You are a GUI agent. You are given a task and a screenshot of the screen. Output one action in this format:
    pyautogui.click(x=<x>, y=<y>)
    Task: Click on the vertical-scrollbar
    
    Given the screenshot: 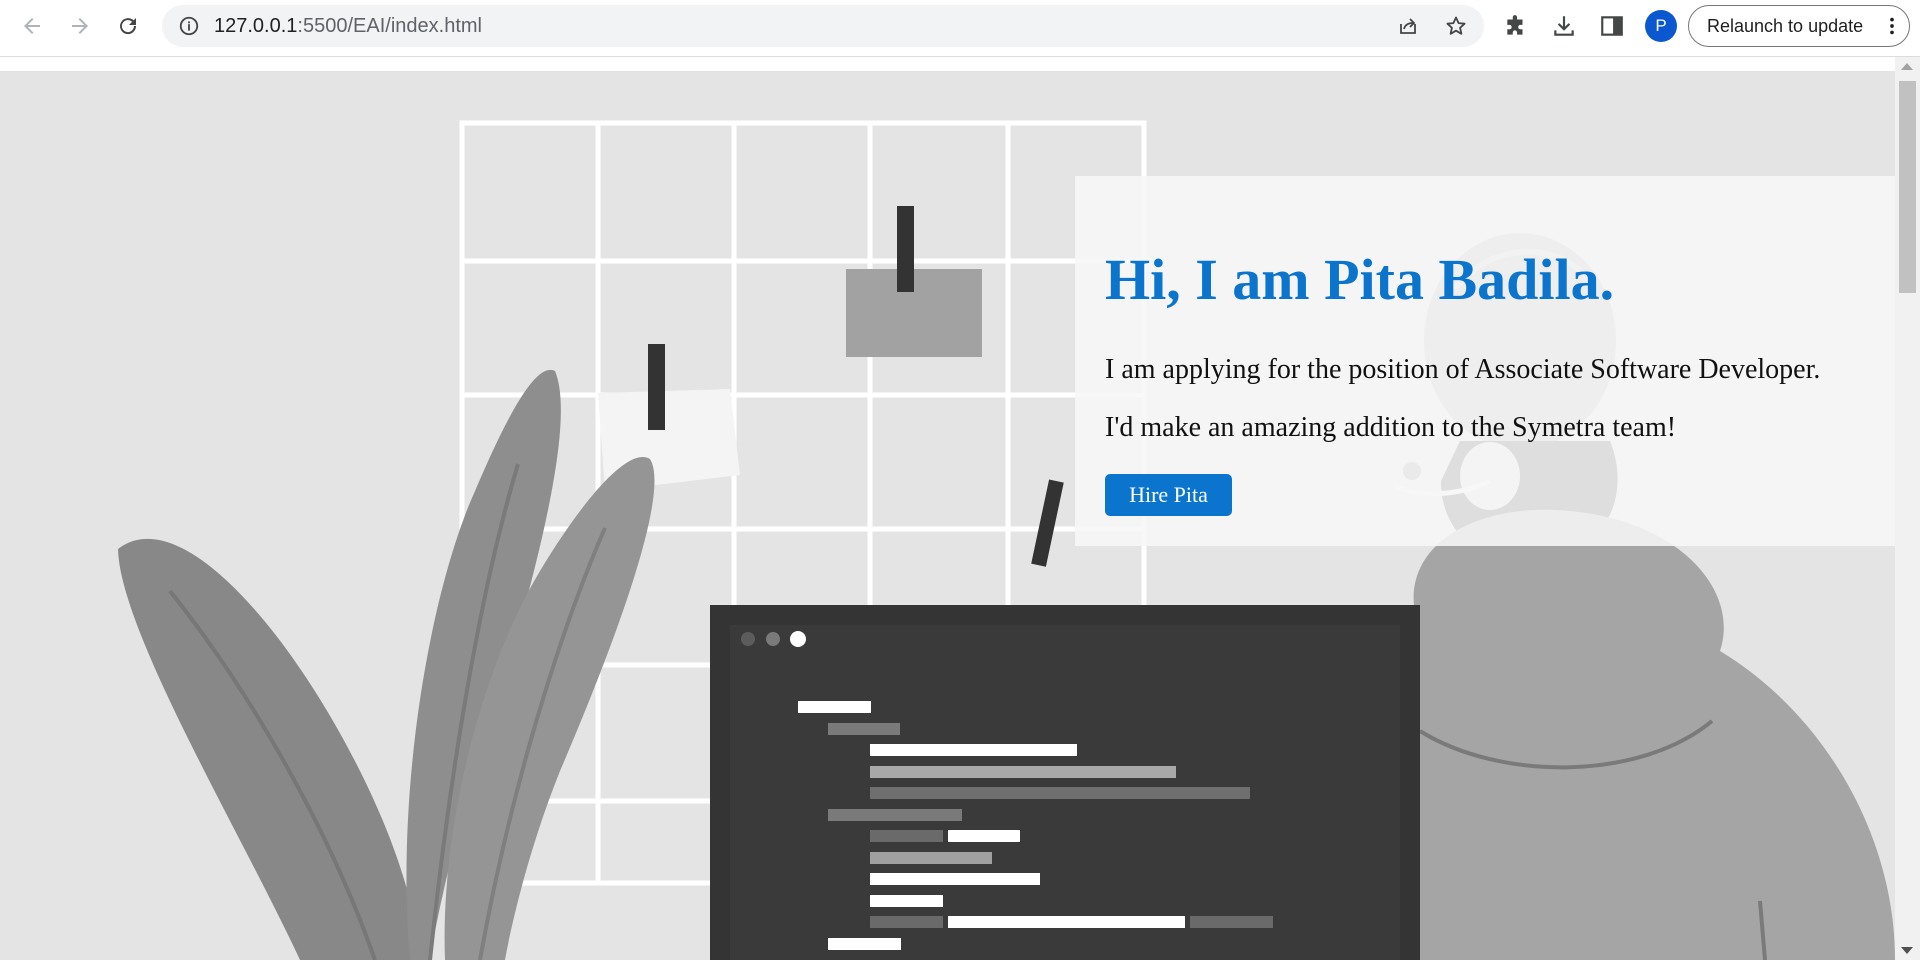 What is the action you would take?
    pyautogui.click(x=1907, y=508)
    